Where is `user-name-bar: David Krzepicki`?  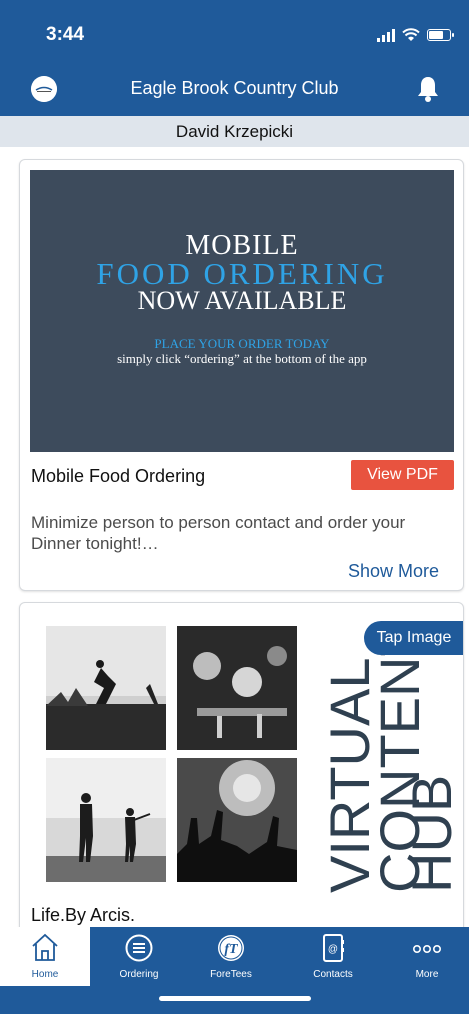 user-name-bar: David Krzepicki is located at coordinates (234, 131).